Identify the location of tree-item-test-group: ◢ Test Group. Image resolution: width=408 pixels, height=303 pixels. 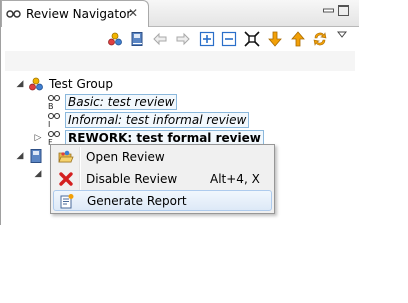
(101, 84).